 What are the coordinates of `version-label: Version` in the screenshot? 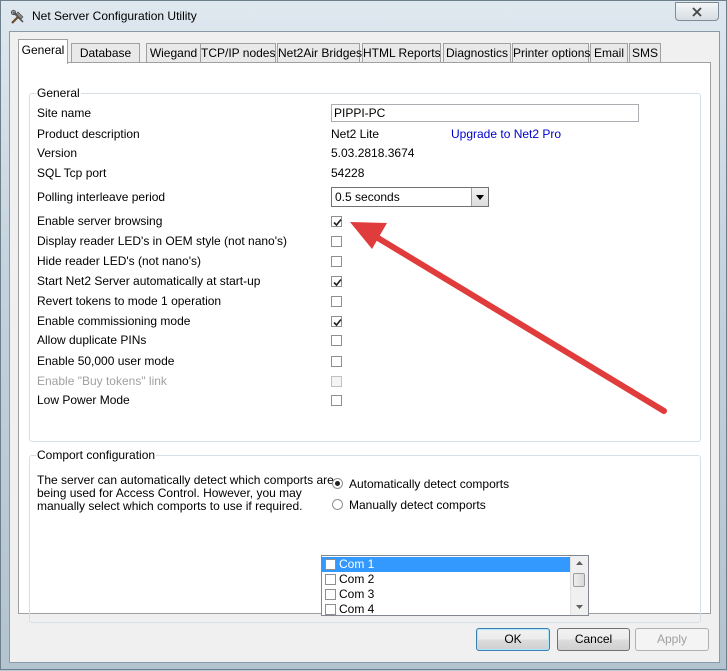 It's located at (57, 153).